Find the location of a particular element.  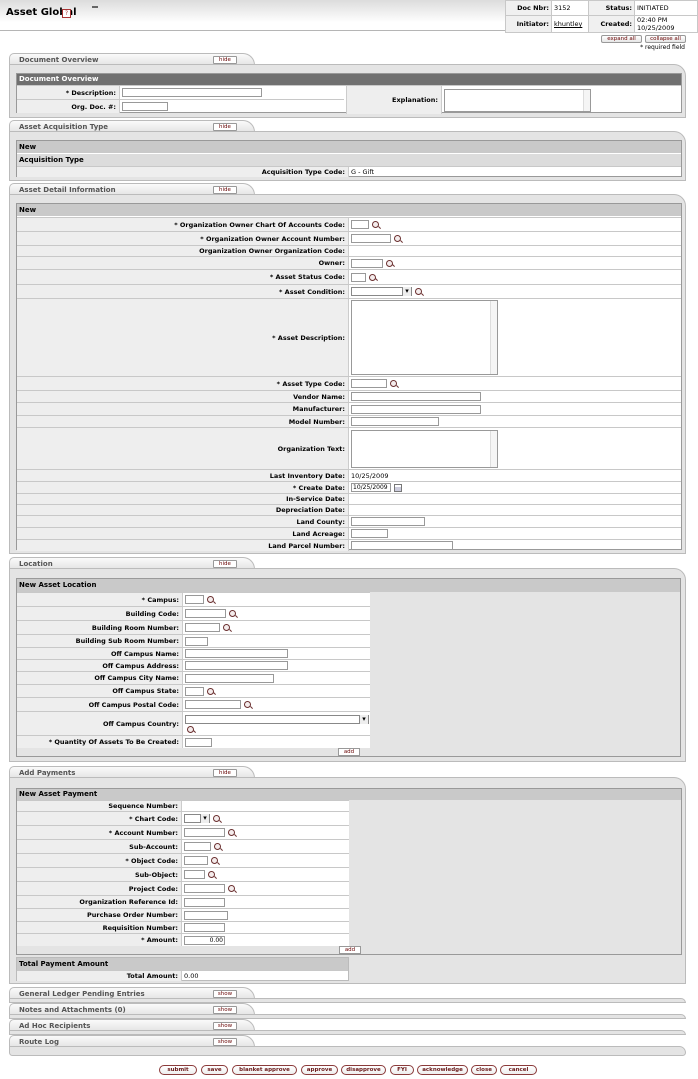

save-button: save is located at coordinates (214, 1070).